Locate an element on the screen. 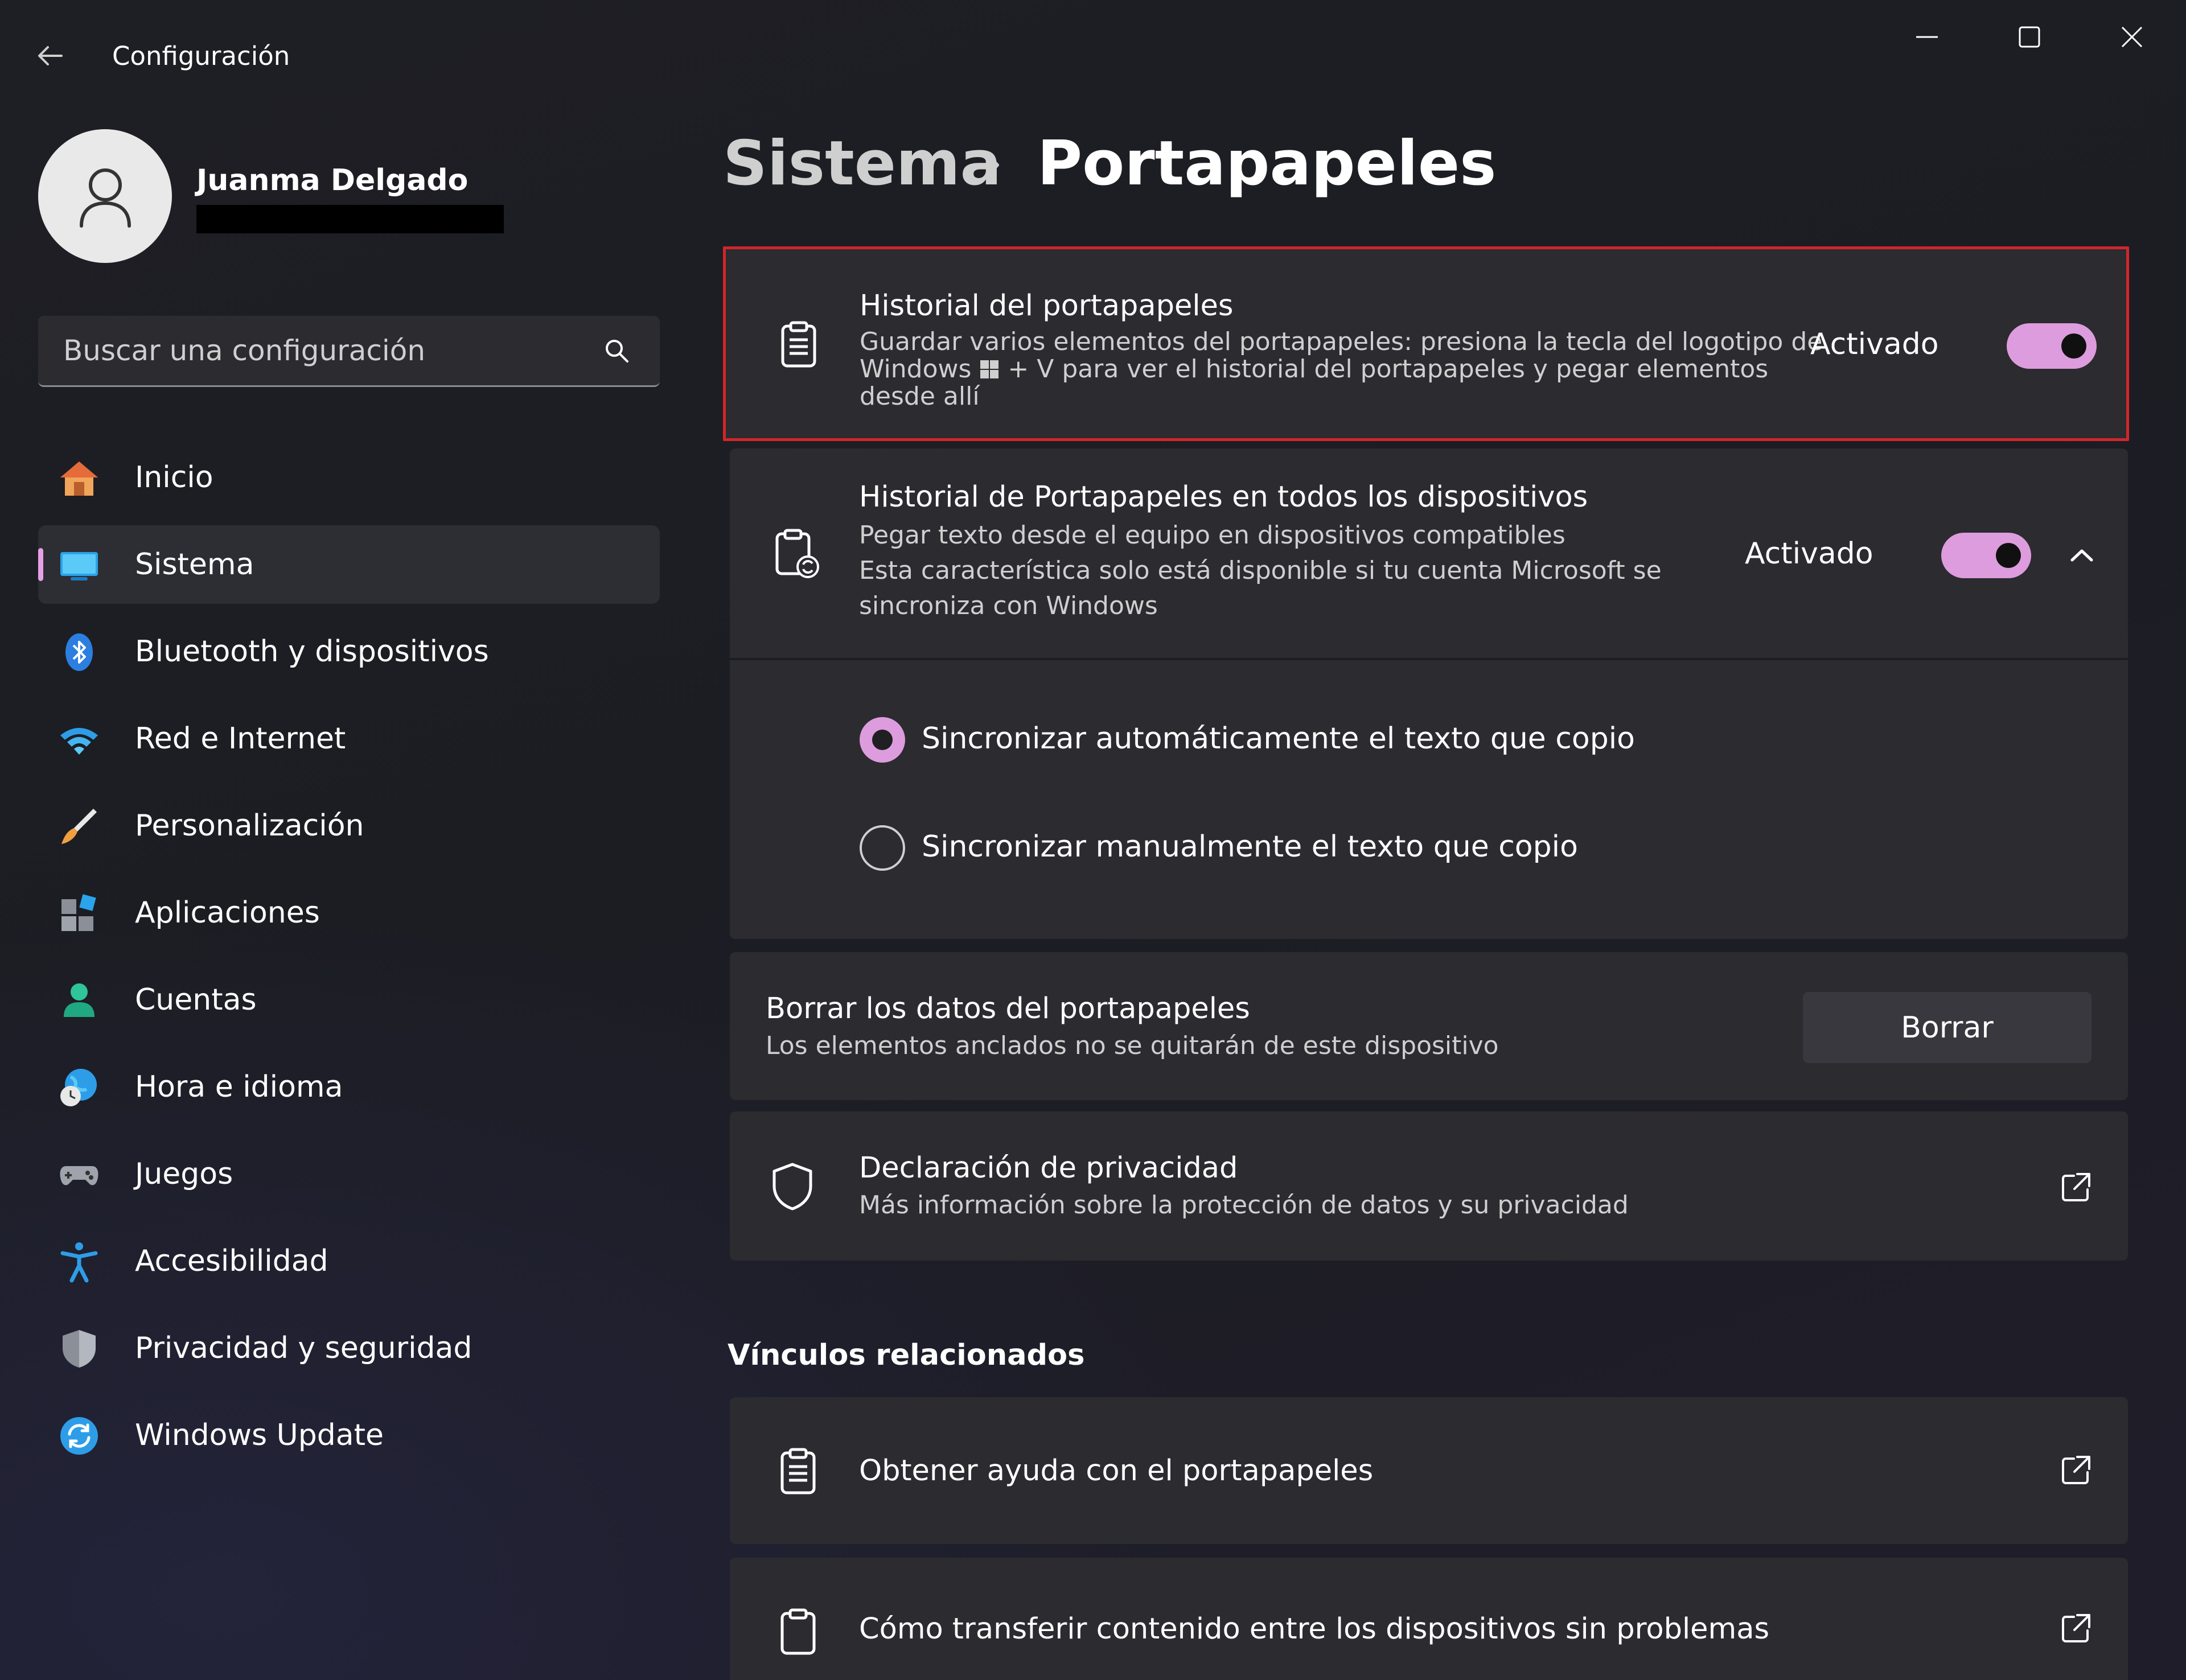  sidebar-item-personalizacion: Personalización is located at coordinates (349, 826).